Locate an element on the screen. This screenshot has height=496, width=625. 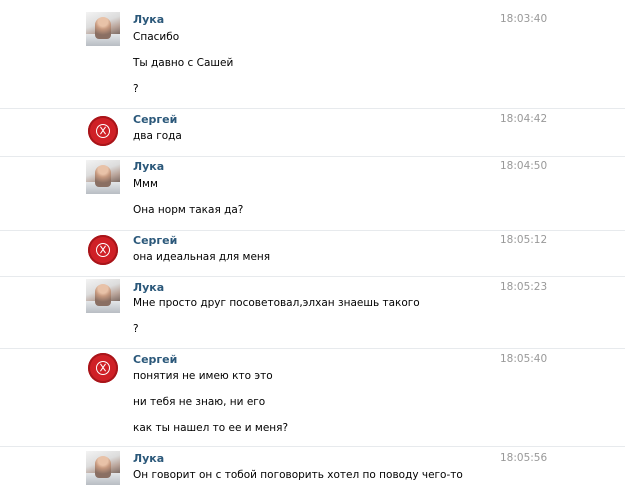
message-text: как ты нашел то ее и меня? is located at coordinates (211, 428).